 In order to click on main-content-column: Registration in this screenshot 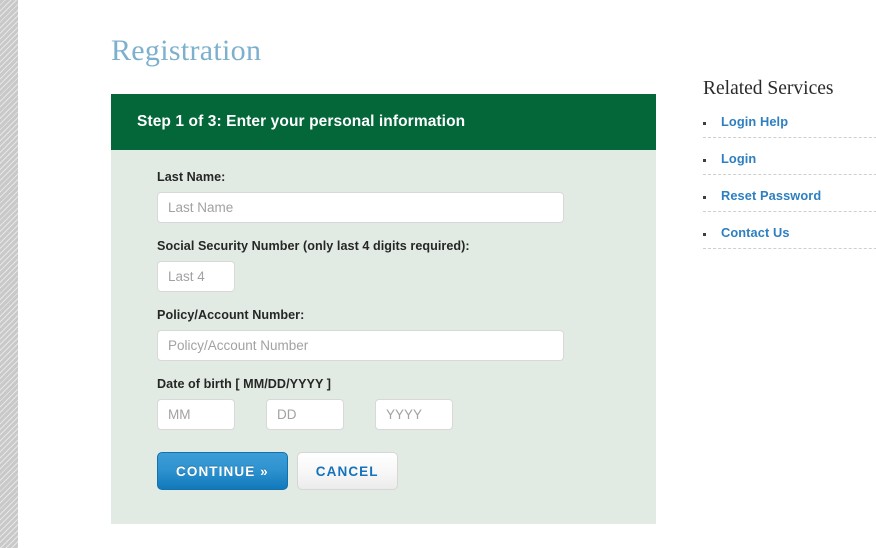, I will do `click(383, 33)`.